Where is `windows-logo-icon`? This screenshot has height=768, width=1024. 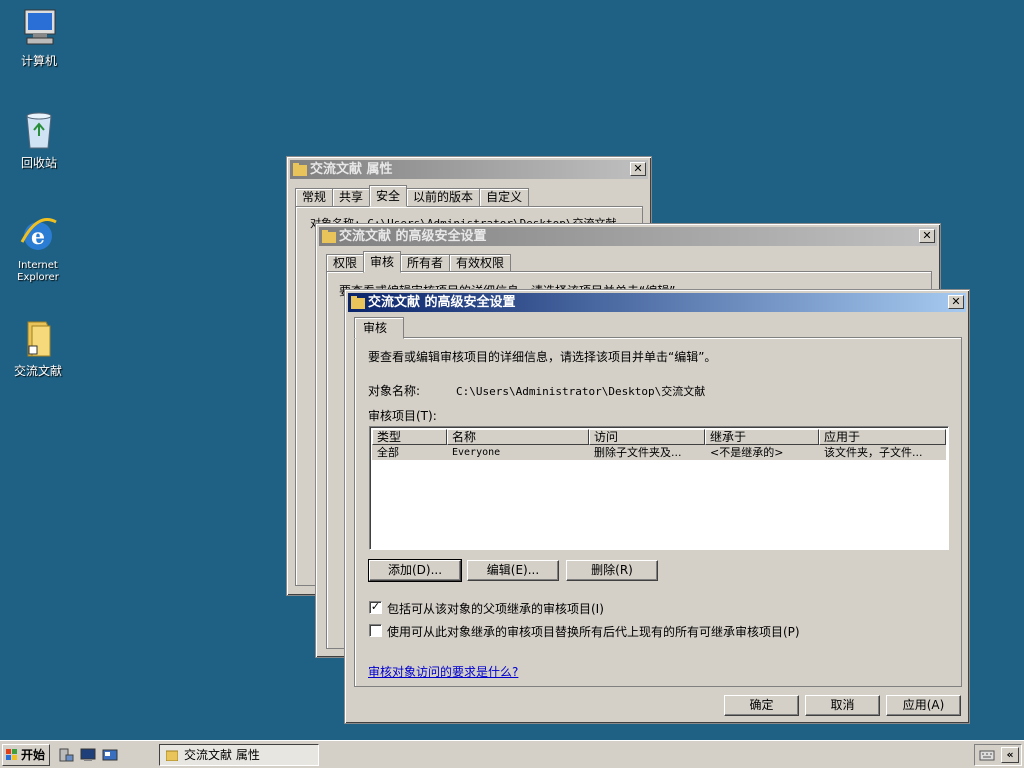 windows-logo-icon is located at coordinates (11, 754).